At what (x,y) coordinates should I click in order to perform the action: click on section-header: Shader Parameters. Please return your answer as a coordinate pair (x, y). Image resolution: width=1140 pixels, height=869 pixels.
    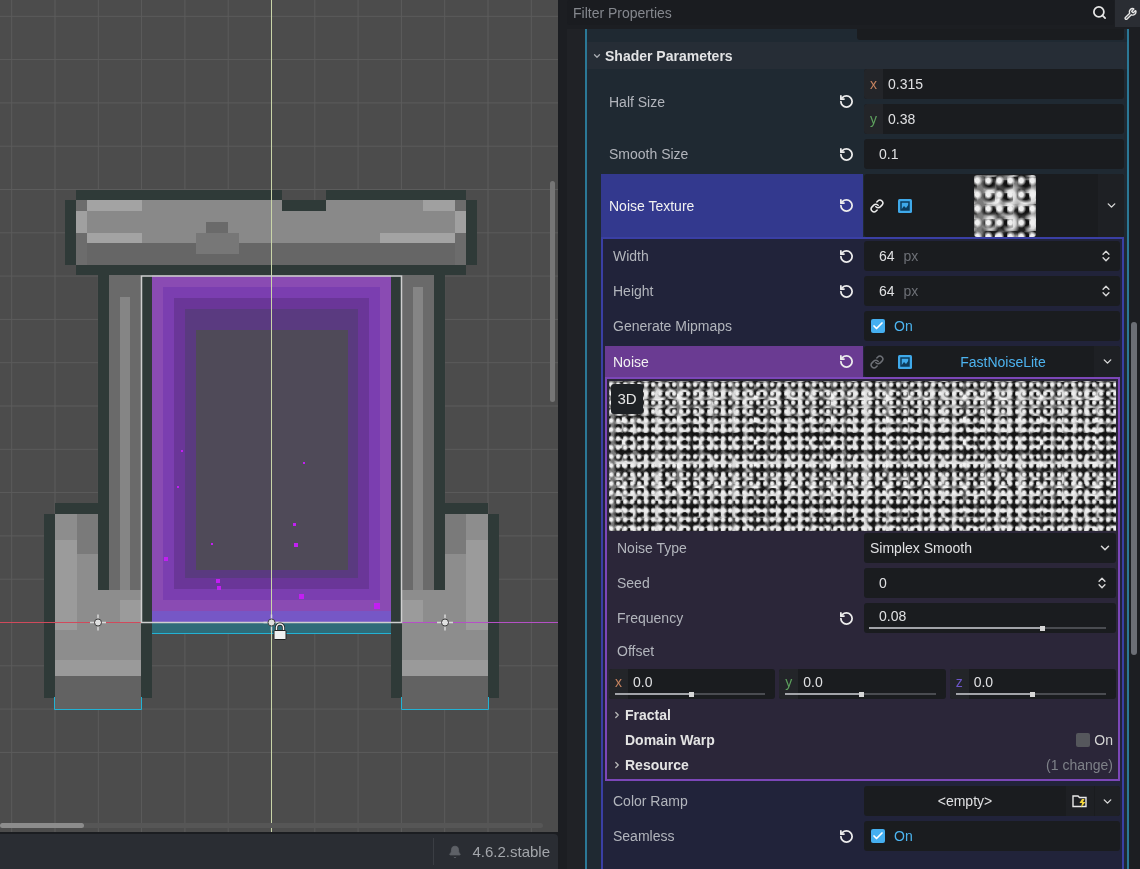
    Looking at the image, I should click on (857, 55).